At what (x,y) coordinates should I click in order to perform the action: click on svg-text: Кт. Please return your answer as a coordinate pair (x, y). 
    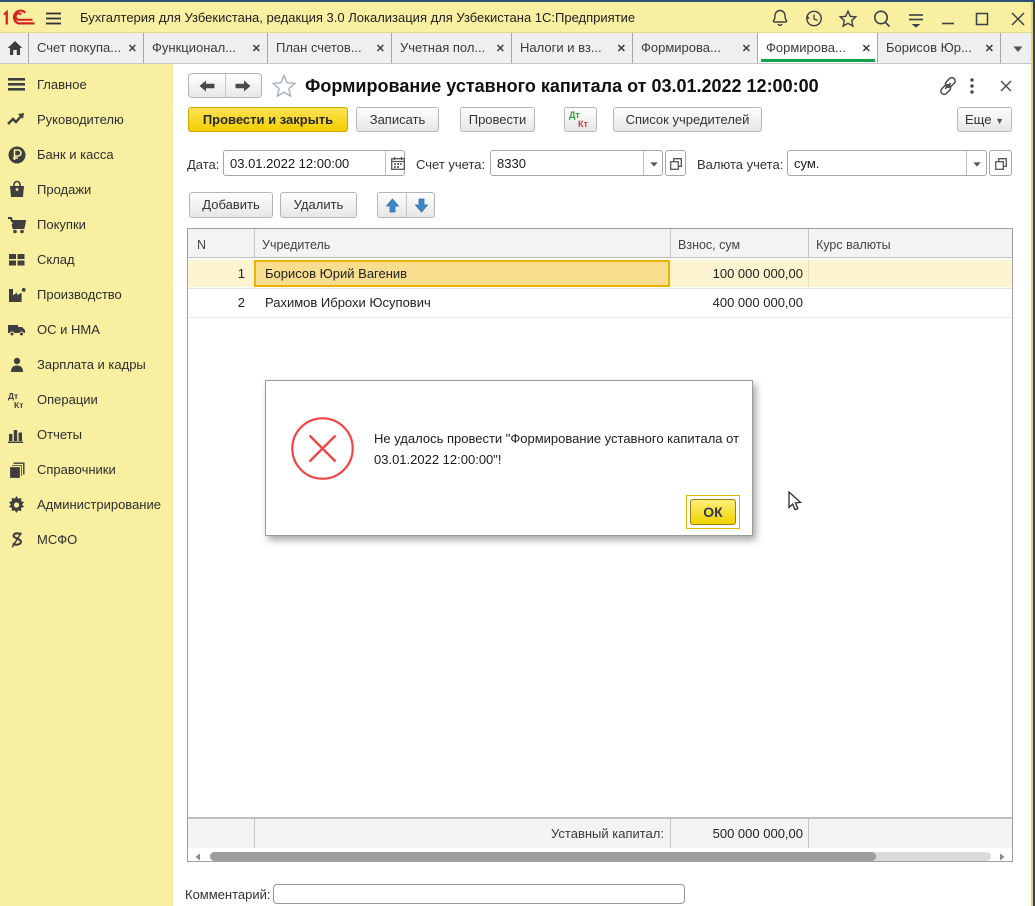
    Looking at the image, I should click on (18, 405).